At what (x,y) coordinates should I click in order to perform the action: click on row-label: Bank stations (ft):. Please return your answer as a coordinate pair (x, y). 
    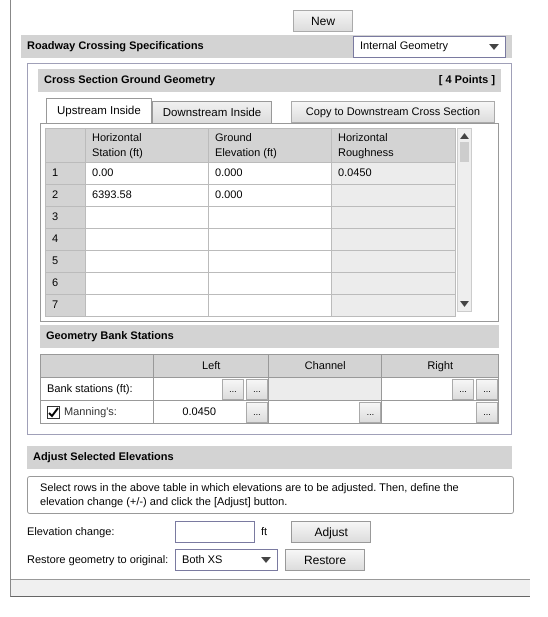
    Looking at the image, I should click on (90, 389).